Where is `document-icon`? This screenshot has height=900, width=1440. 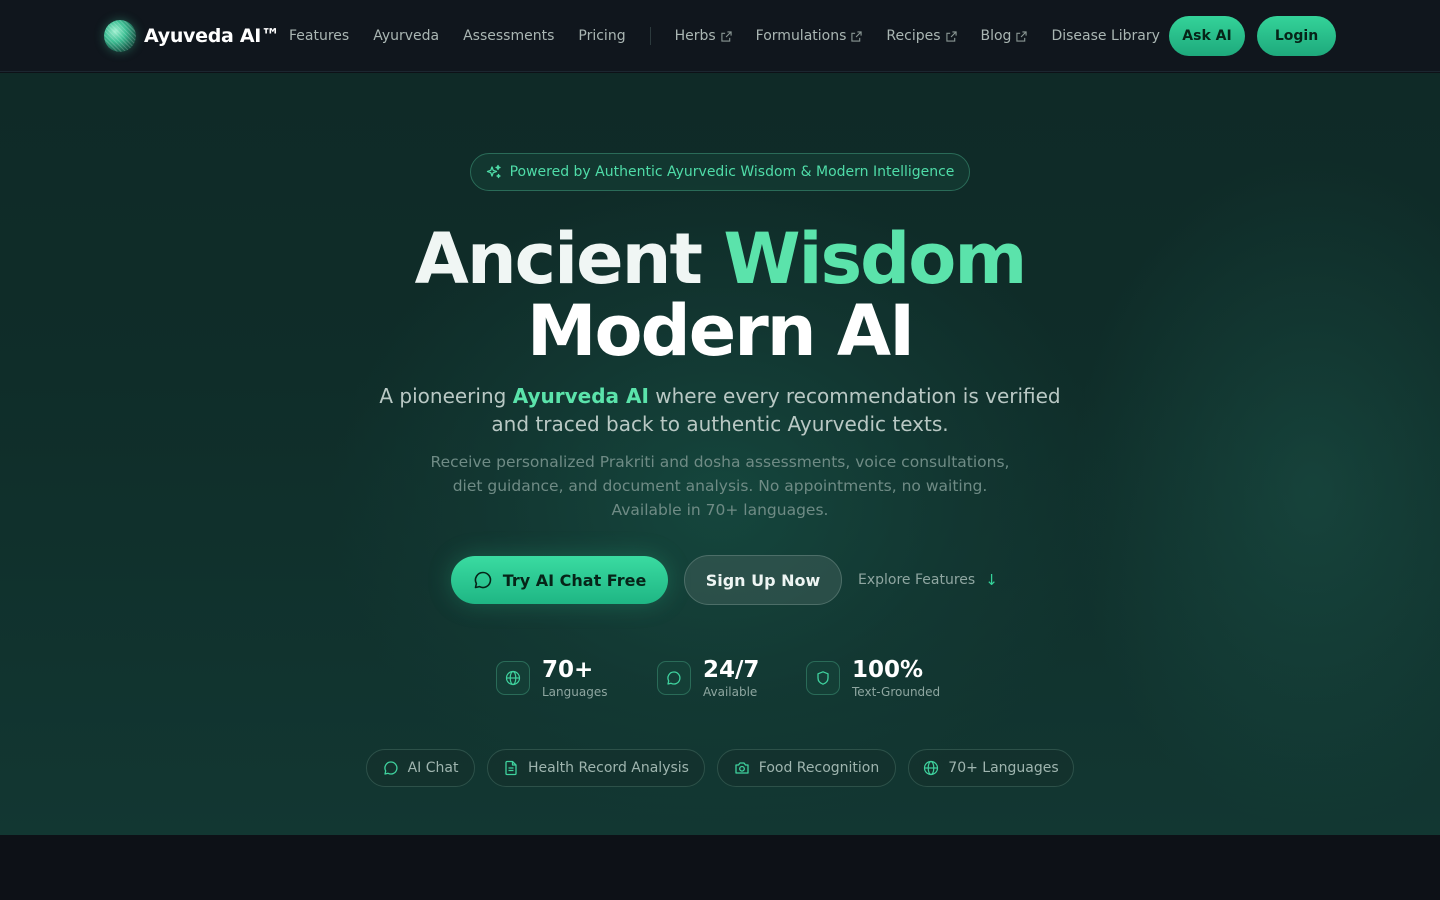 document-icon is located at coordinates (511, 768).